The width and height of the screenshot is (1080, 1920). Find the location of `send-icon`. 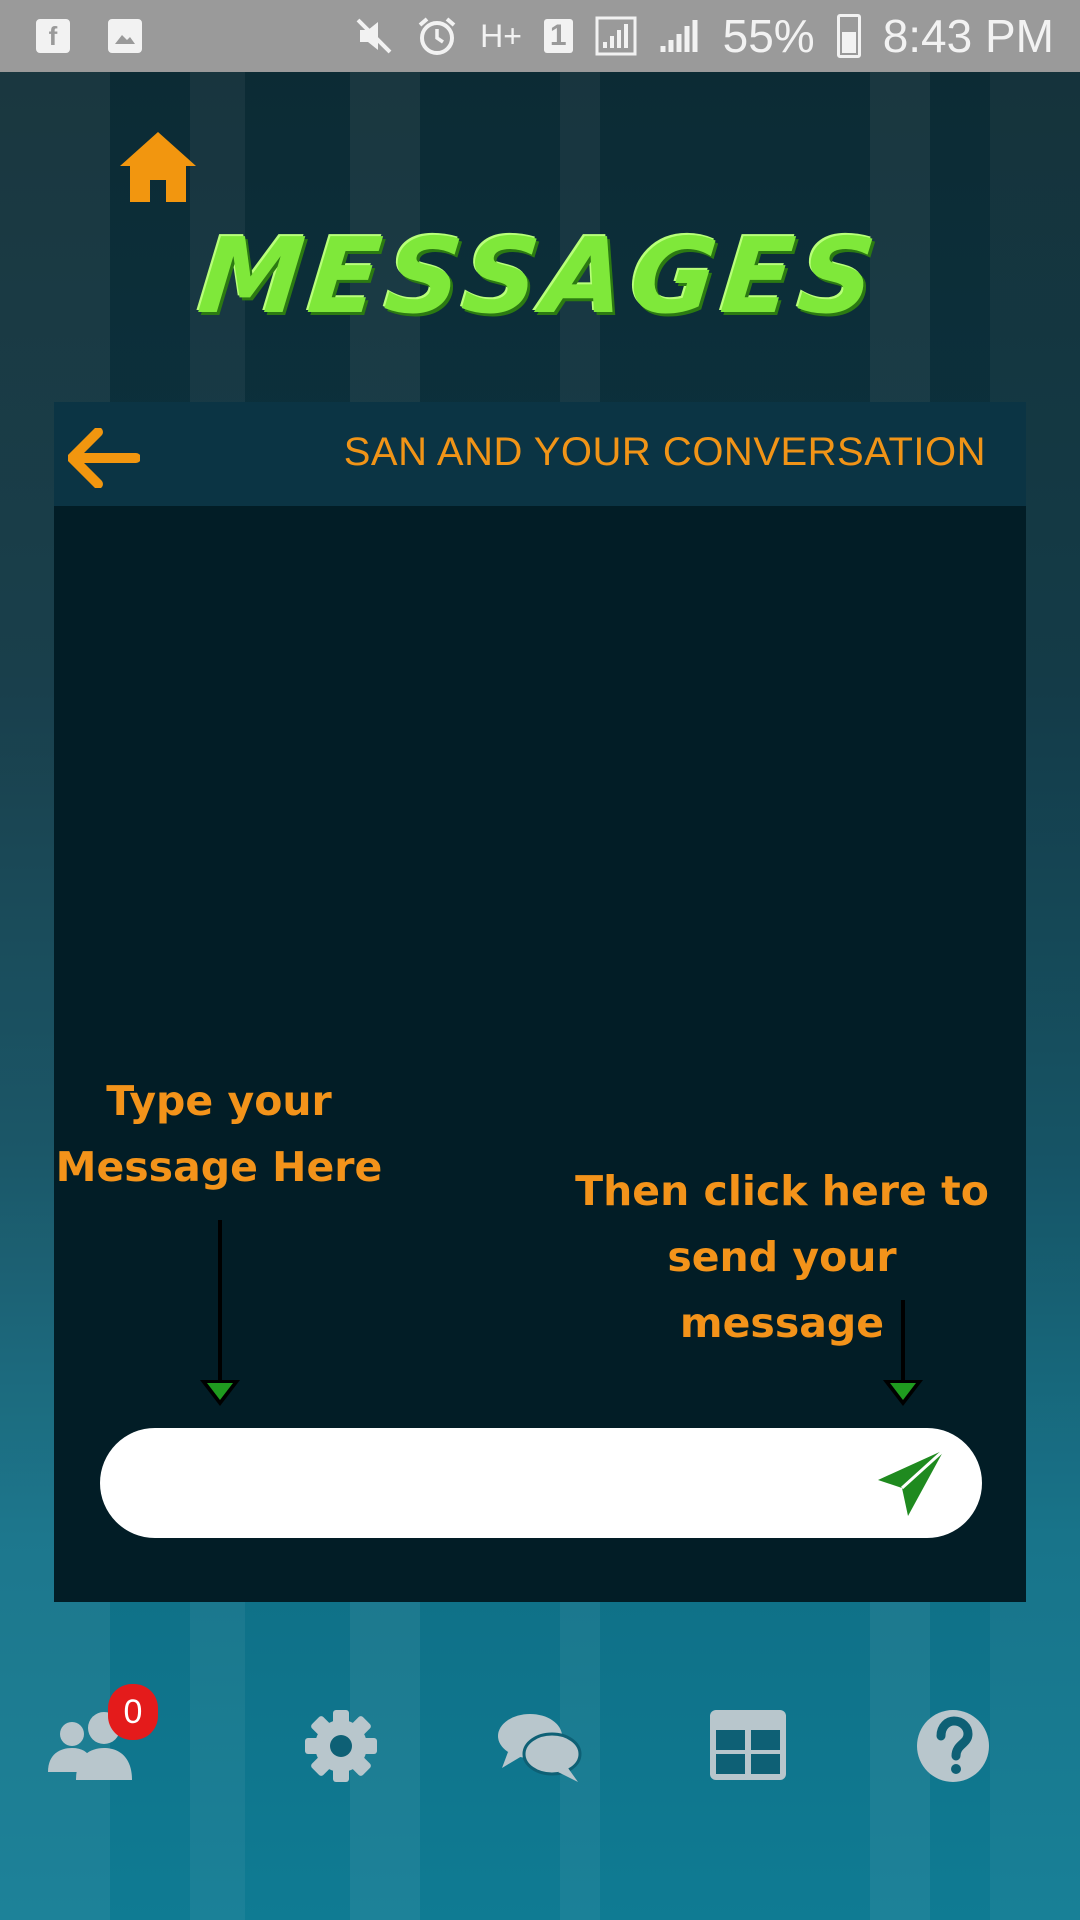

send-icon is located at coordinates (911, 1483).